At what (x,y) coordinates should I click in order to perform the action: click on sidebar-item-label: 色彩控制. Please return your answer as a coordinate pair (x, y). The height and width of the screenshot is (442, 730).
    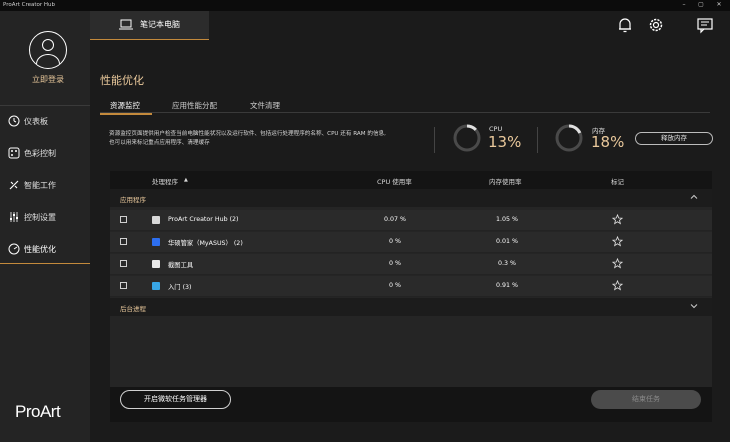
    Looking at the image, I should click on (40, 153).